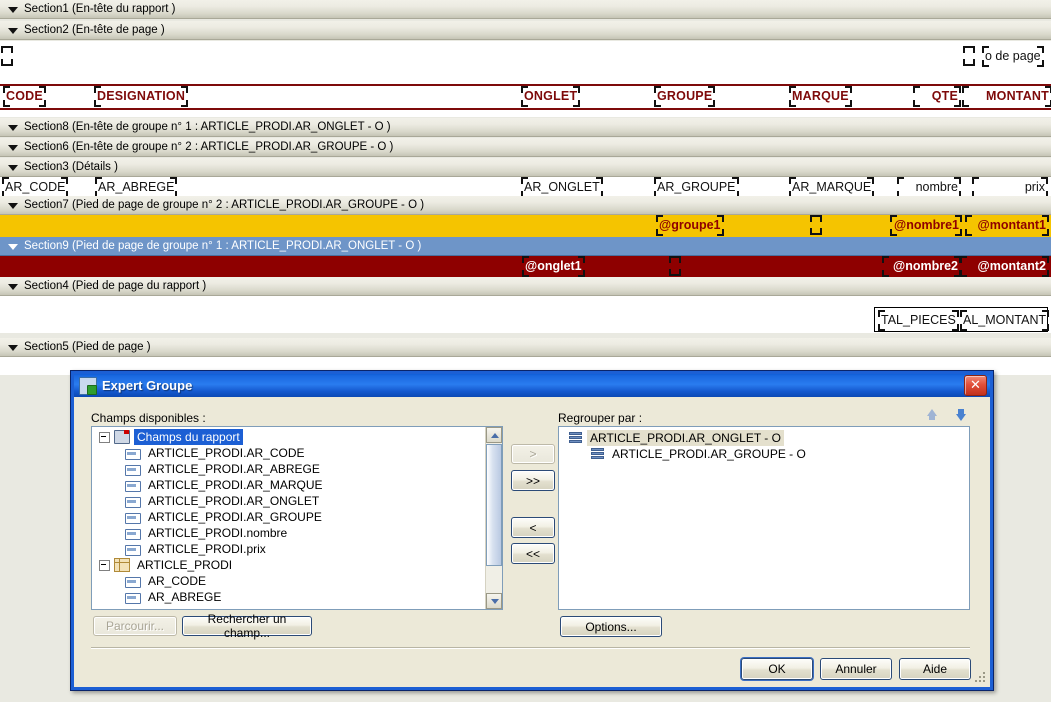 The image size is (1051, 702). Describe the element at coordinates (122, 565) in the screenshot. I see `table-icon` at that location.